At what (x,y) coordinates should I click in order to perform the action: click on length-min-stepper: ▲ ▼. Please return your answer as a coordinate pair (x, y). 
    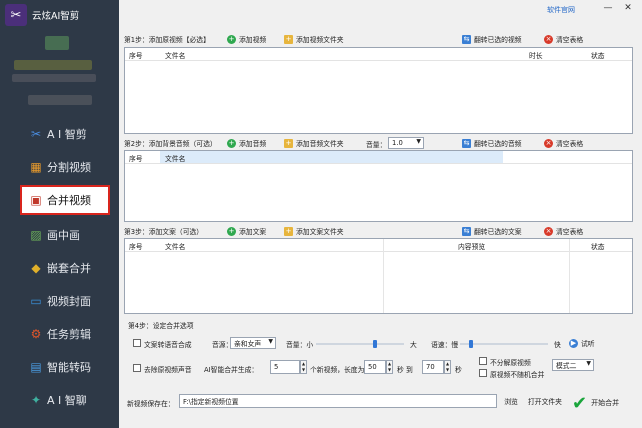
    Looking at the image, I should click on (389, 367).